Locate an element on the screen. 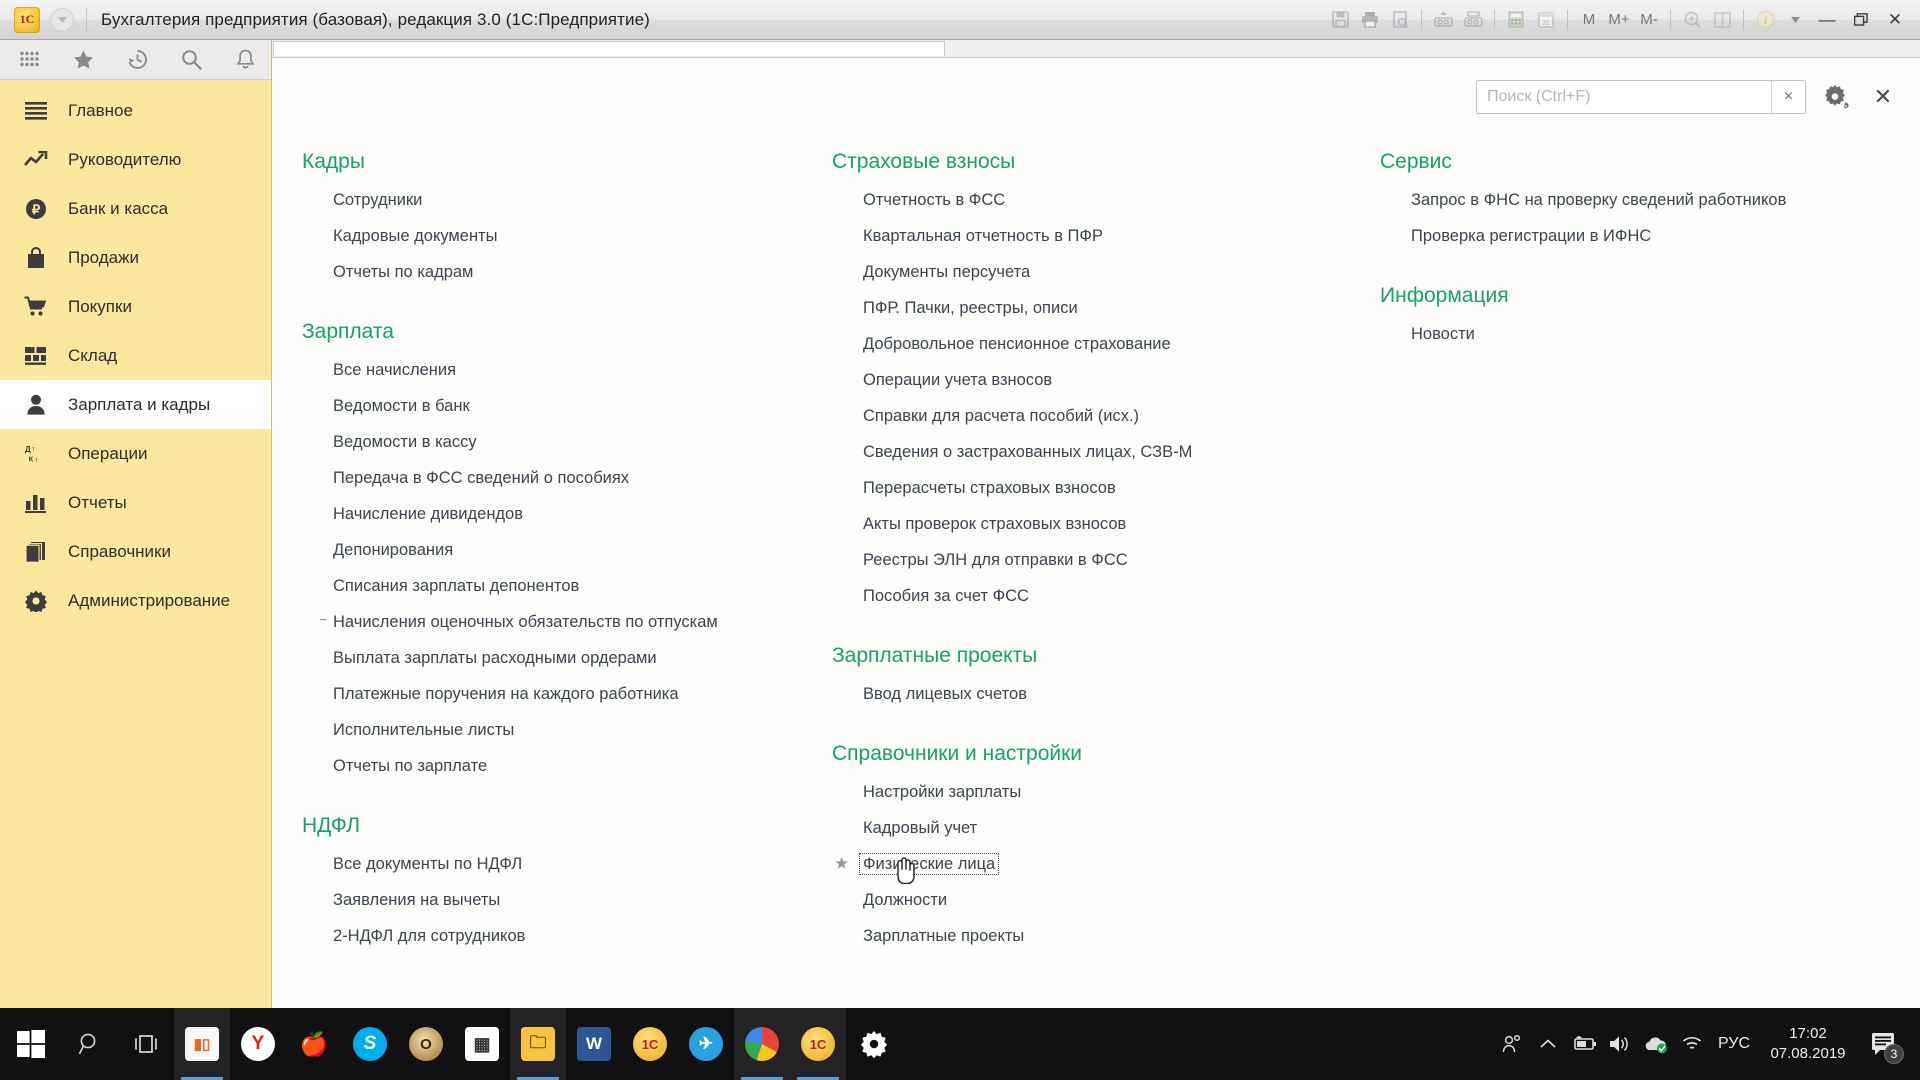 The height and width of the screenshot is (1080, 1920). link-row: Добровольное пенсионное страхование is located at coordinates (1105, 344).